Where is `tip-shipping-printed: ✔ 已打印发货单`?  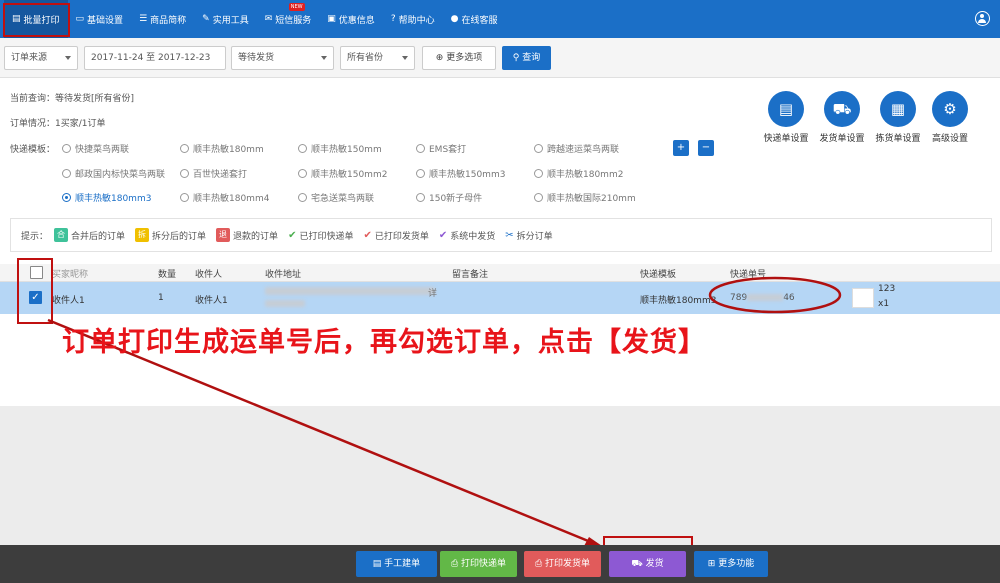 tip-shipping-printed: ✔ 已打印发货单 is located at coordinates (396, 235).